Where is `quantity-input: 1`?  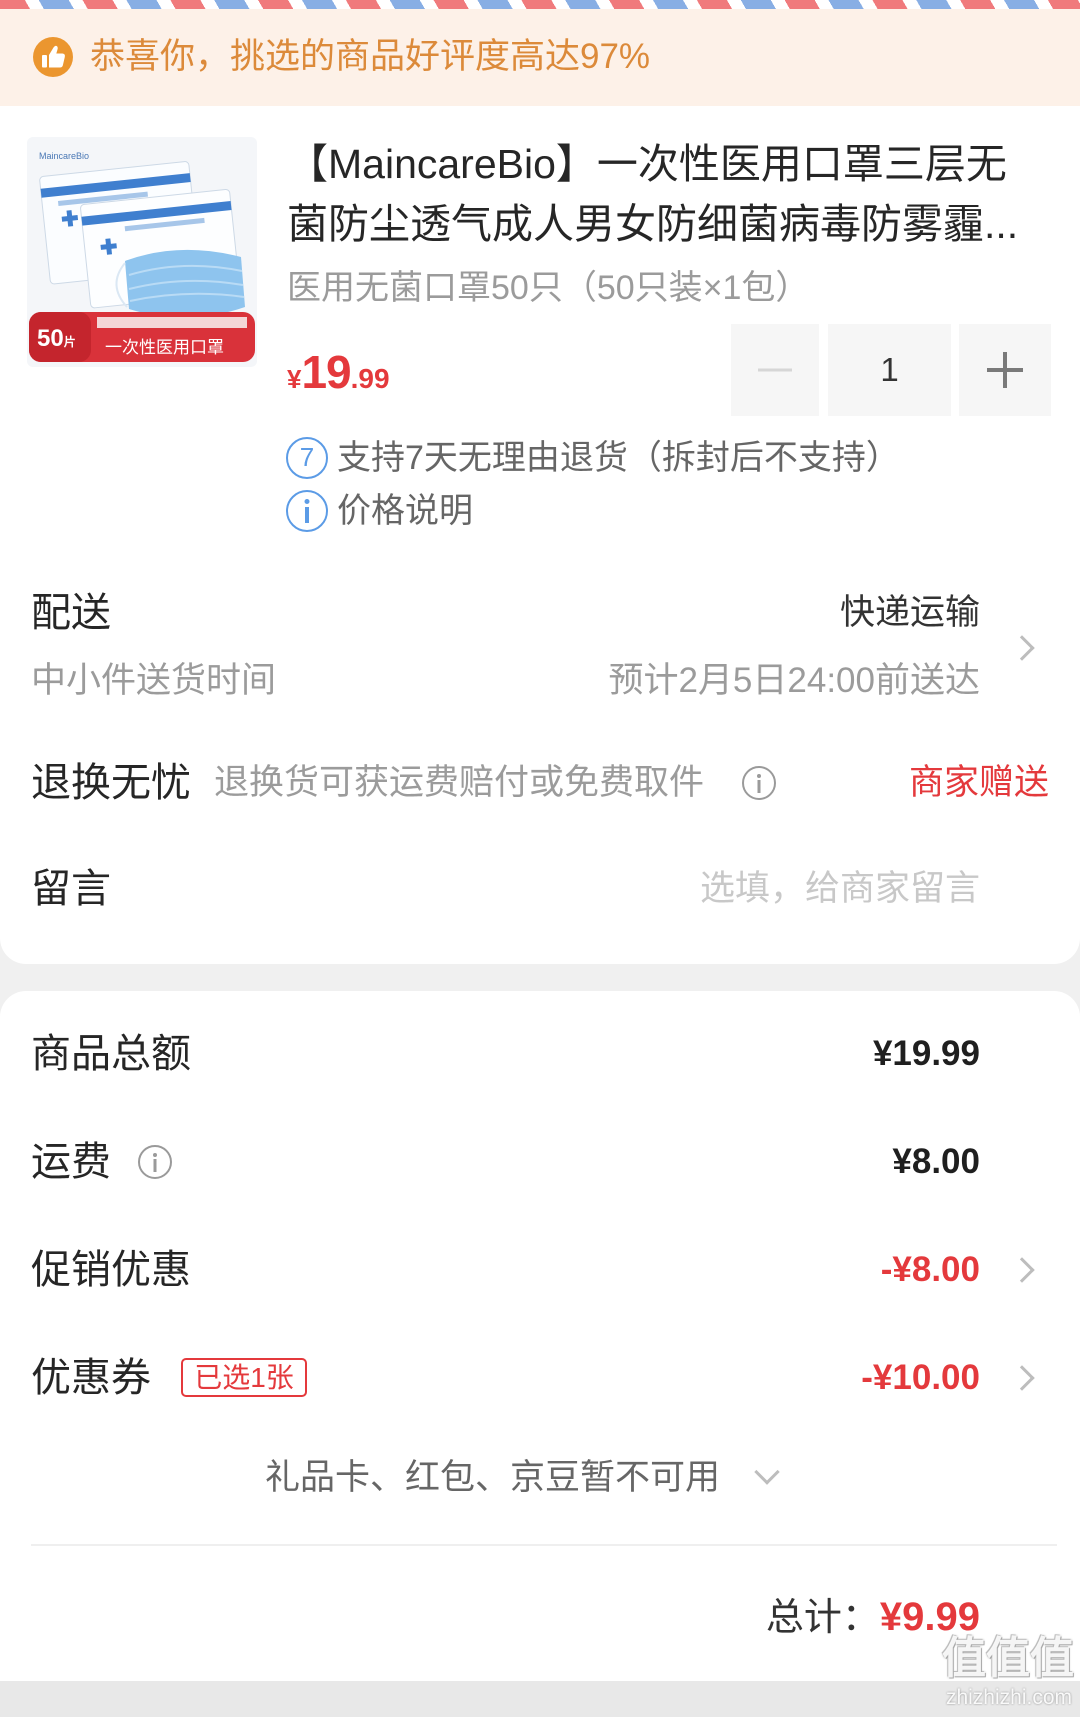
quantity-input: 1 is located at coordinates (889, 370).